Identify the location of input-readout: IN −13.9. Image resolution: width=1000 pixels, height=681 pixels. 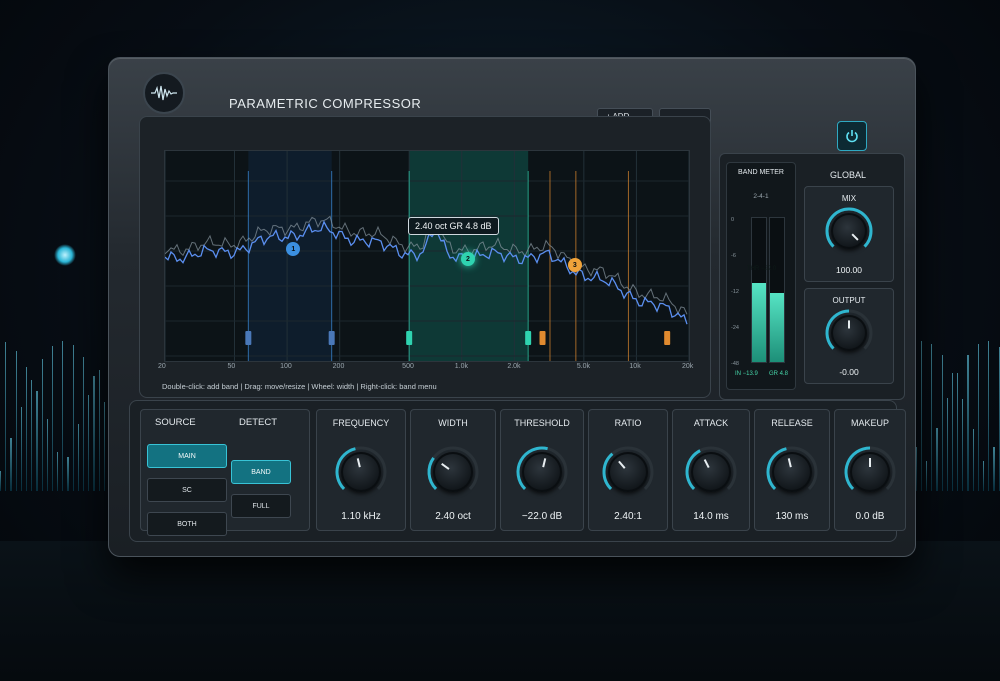
(746, 374).